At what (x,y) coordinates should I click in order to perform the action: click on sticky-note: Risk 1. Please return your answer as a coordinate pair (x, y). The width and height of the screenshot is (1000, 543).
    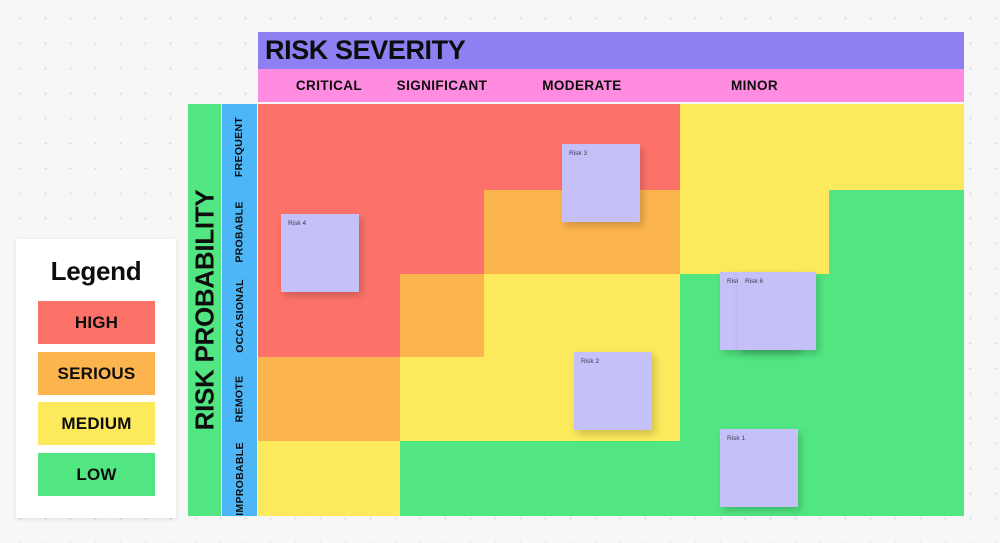
    Looking at the image, I should click on (759, 468).